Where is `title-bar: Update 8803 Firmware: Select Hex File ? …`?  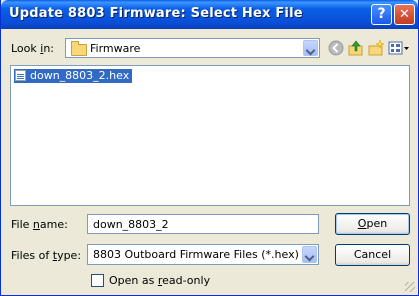
title-bar: Update 8803 Firmware: Select Hex File ? … is located at coordinates (209, 14).